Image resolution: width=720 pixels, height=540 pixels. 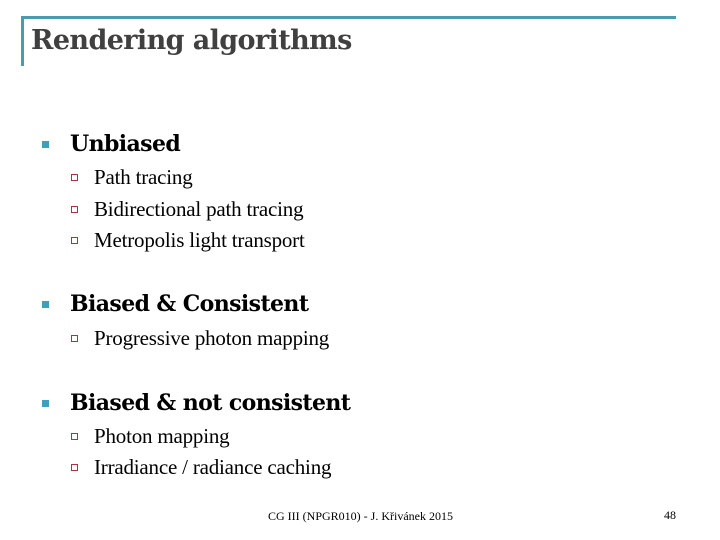 I want to click on bullet-biased-consistent: Biased & Consistent, so click(x=175, y=304).